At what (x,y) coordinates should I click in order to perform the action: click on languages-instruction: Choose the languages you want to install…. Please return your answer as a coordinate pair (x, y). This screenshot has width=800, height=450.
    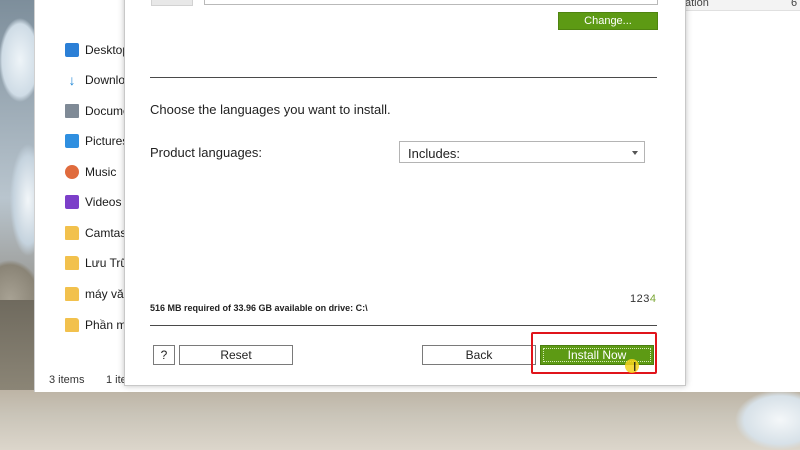
    Looking at the image, I should click on (270, 109).